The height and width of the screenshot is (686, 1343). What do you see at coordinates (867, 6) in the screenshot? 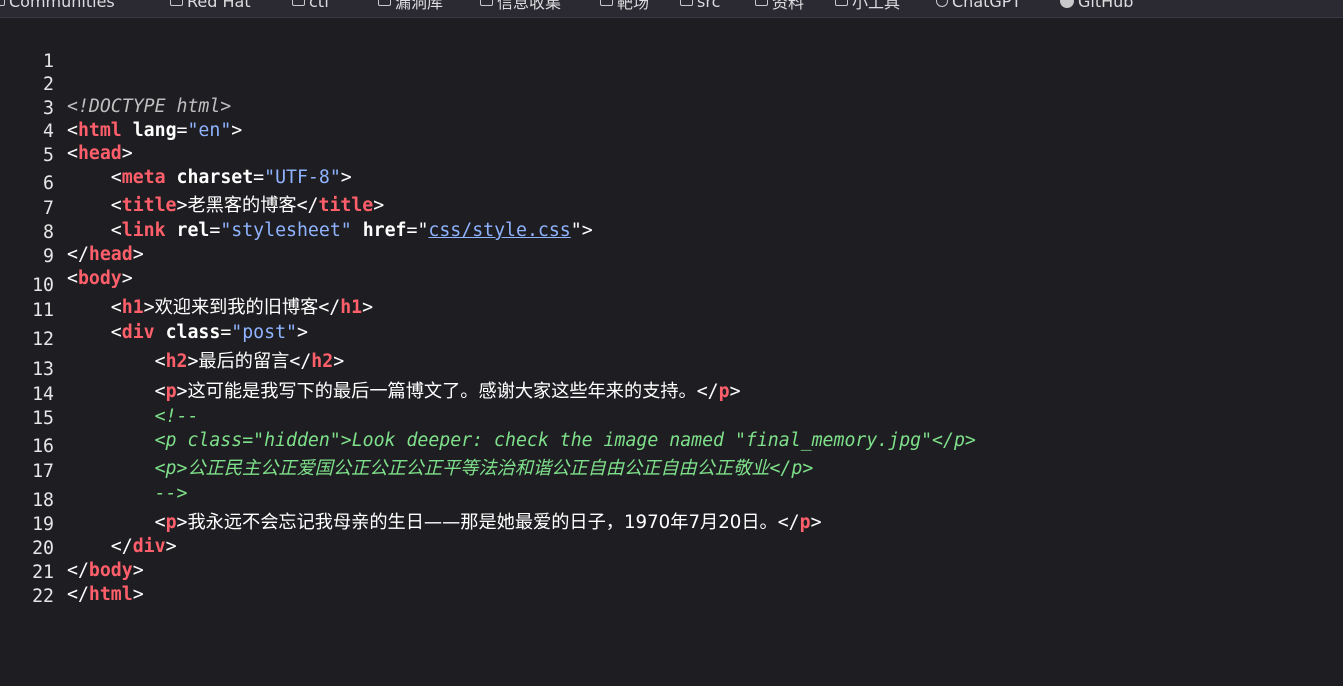
I see `bookmark-tools: 小工具` at bounding box center [867, 6].